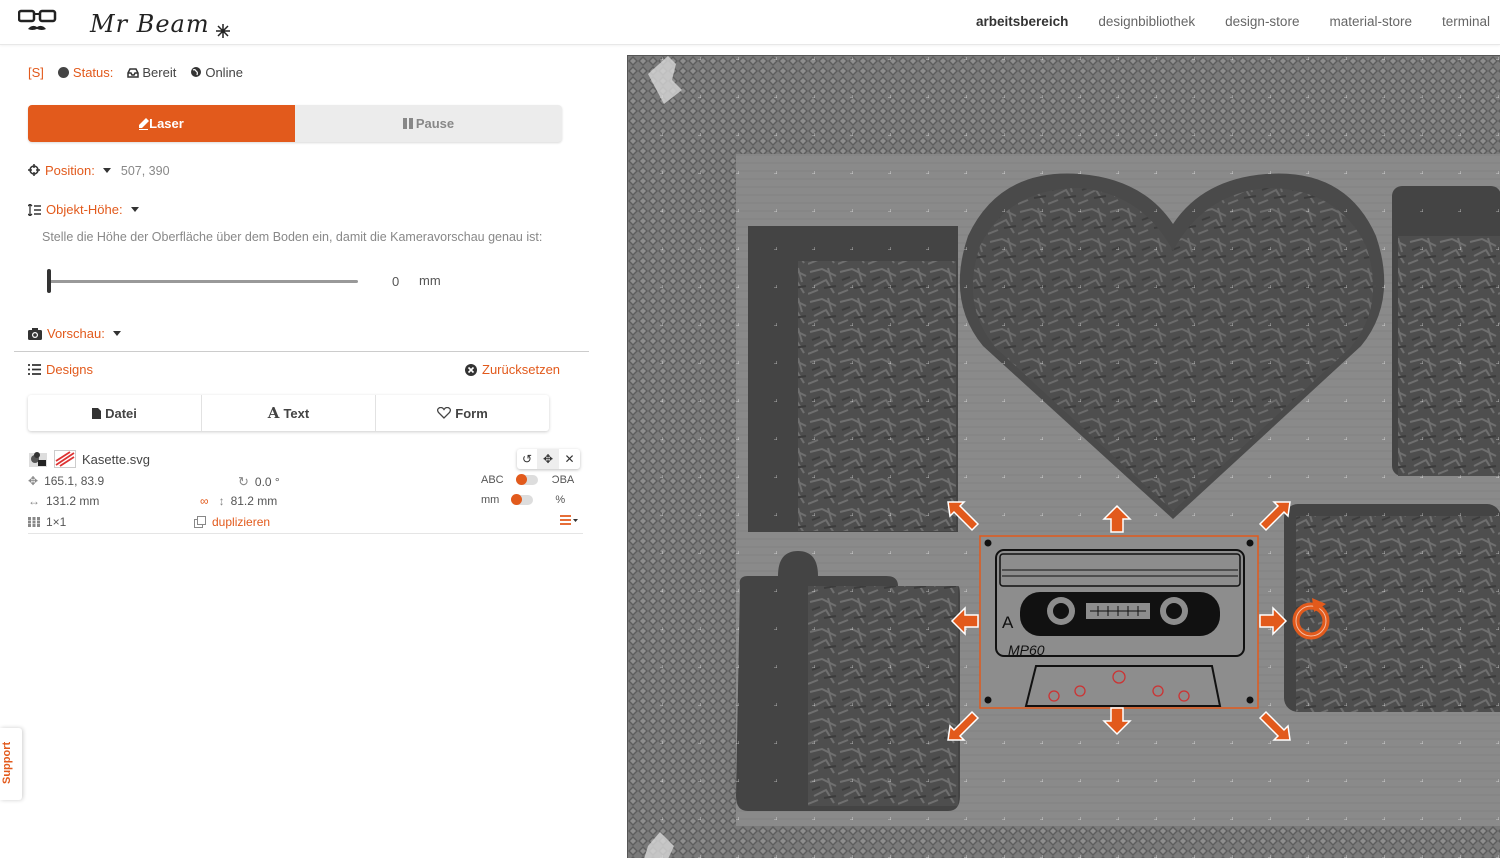 The width and height of the screenshot is (1500, 858). I want to click on mirror-toggle, so click(526, 479).